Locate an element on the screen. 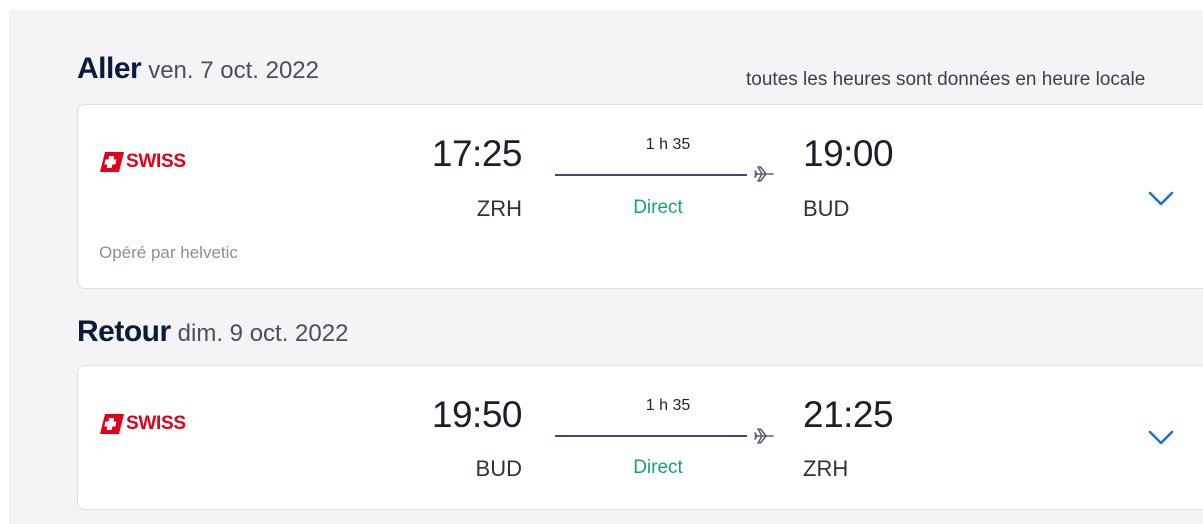 Image resolution: width=1203 pixels, height=524 pixels. arrival-airport: BUD is located at coordinates (826, 208).